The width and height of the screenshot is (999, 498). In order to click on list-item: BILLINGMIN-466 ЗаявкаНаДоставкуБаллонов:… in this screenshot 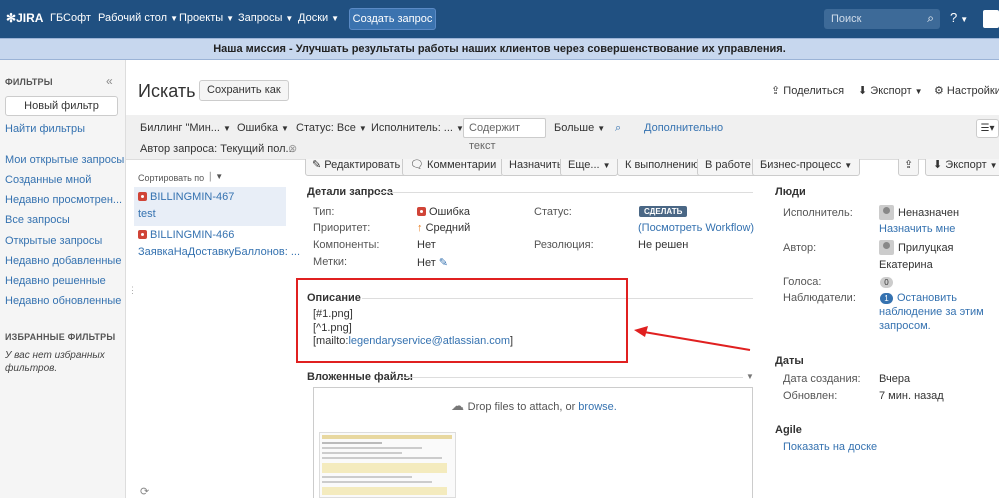, I will do `click(217, 245)`.